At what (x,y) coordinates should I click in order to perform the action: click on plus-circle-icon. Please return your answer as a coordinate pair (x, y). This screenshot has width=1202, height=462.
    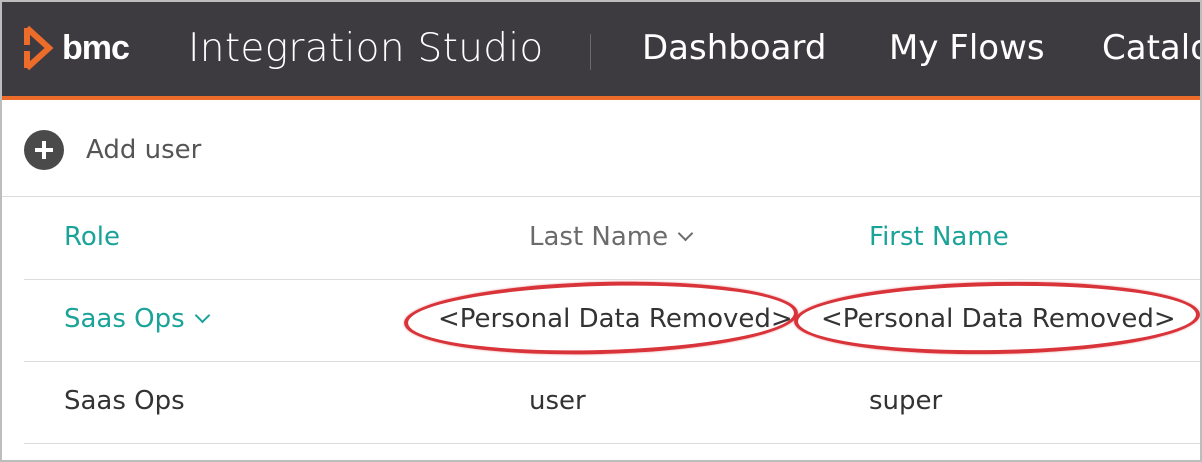
    Looking at the image, I should click on (44, 150).